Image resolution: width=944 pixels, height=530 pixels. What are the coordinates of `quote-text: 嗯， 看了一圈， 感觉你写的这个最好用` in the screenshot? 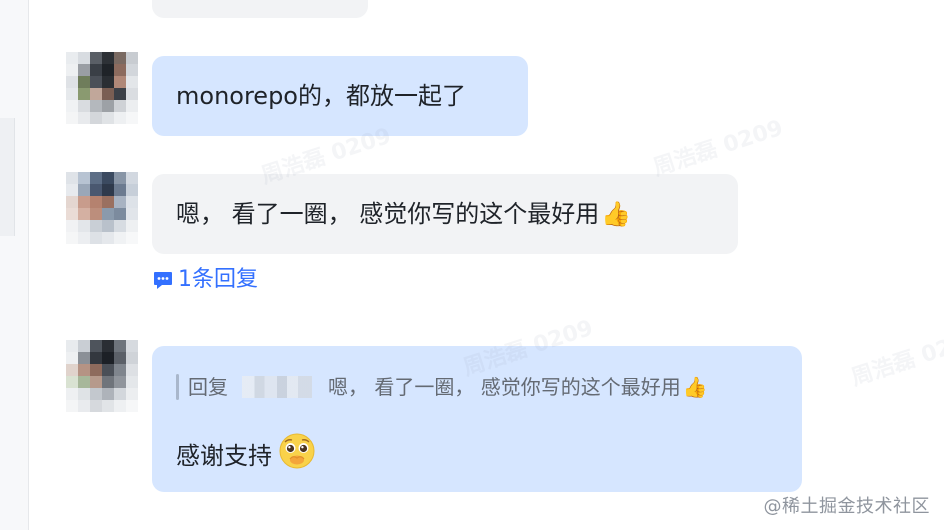 It's located at (504, 387).